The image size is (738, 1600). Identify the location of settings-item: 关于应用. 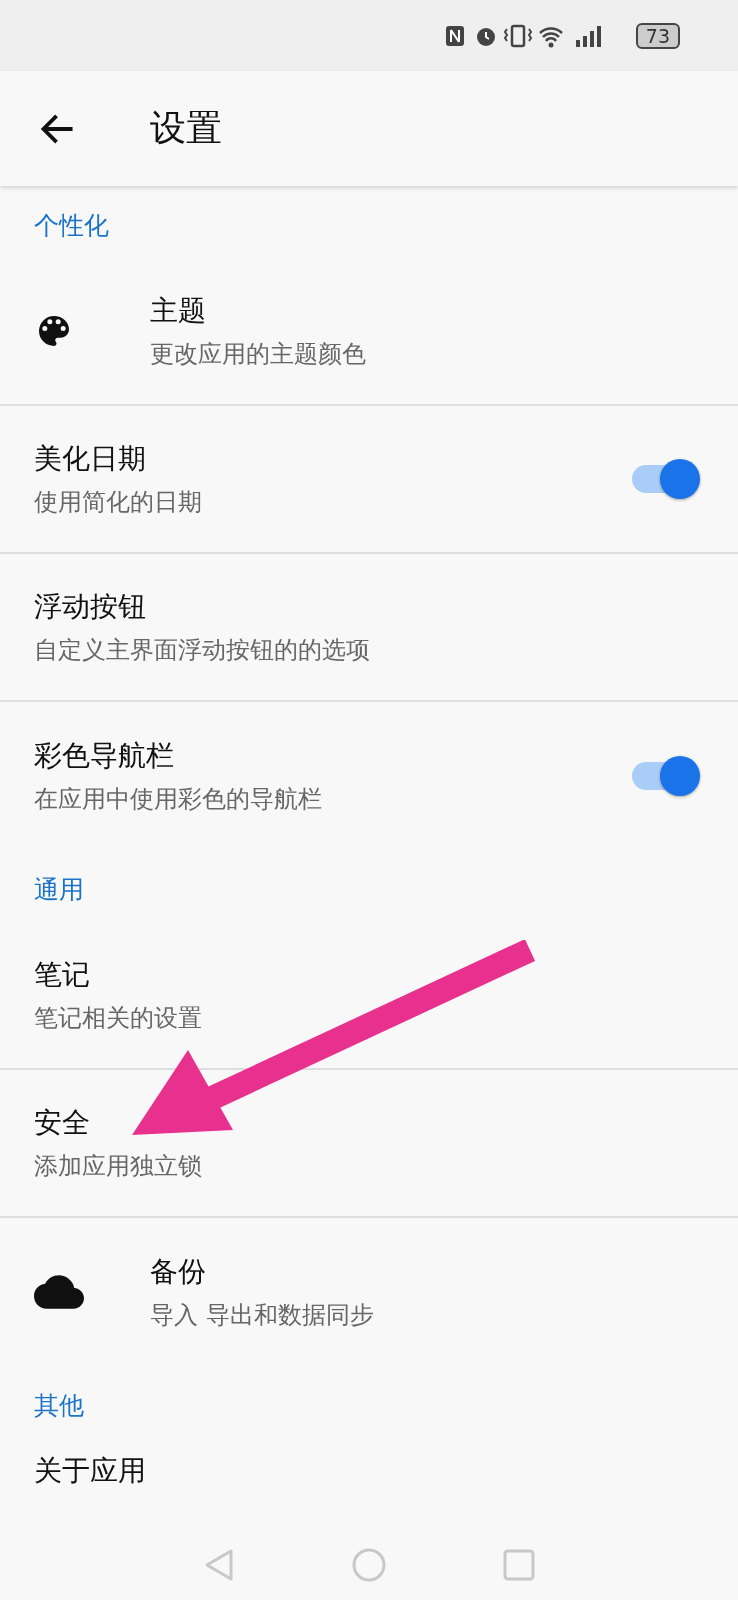
(369, 1464).